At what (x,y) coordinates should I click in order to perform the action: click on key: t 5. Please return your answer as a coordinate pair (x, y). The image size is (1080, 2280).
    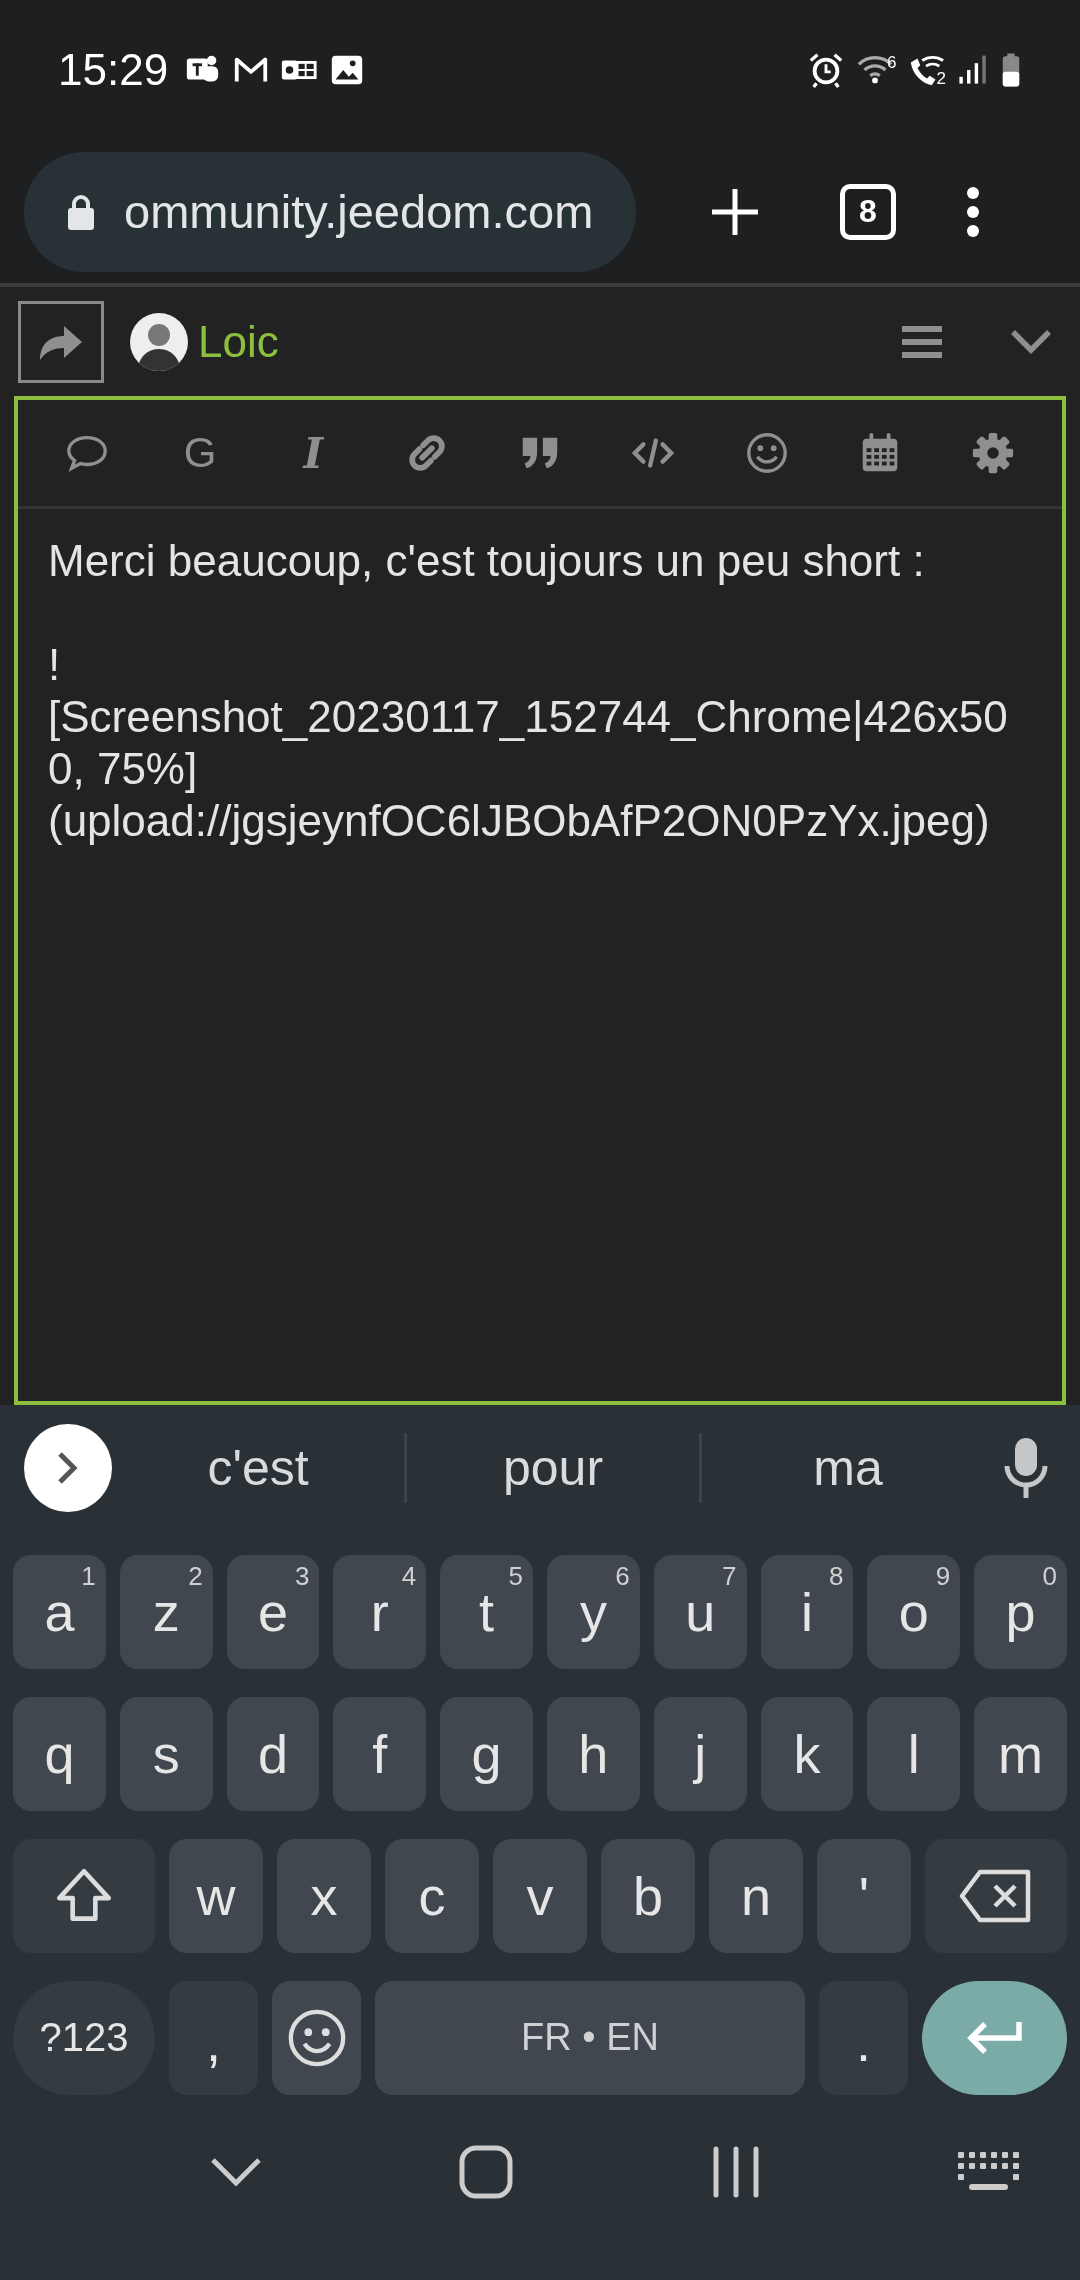
    Looking at the image, I should click on (486, 1611).